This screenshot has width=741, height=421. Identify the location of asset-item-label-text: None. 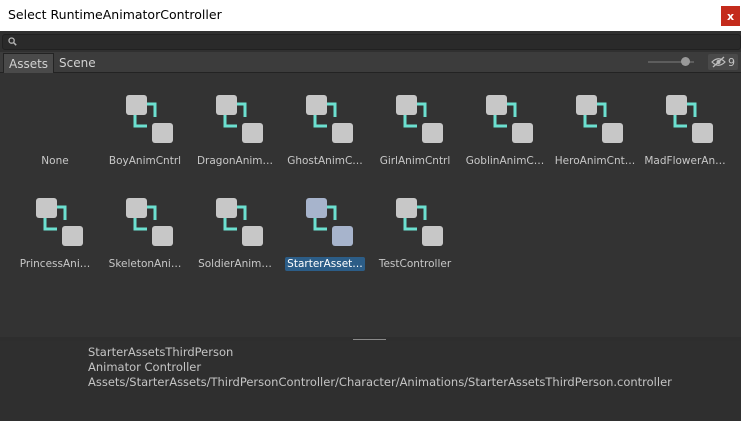
(55, 161).